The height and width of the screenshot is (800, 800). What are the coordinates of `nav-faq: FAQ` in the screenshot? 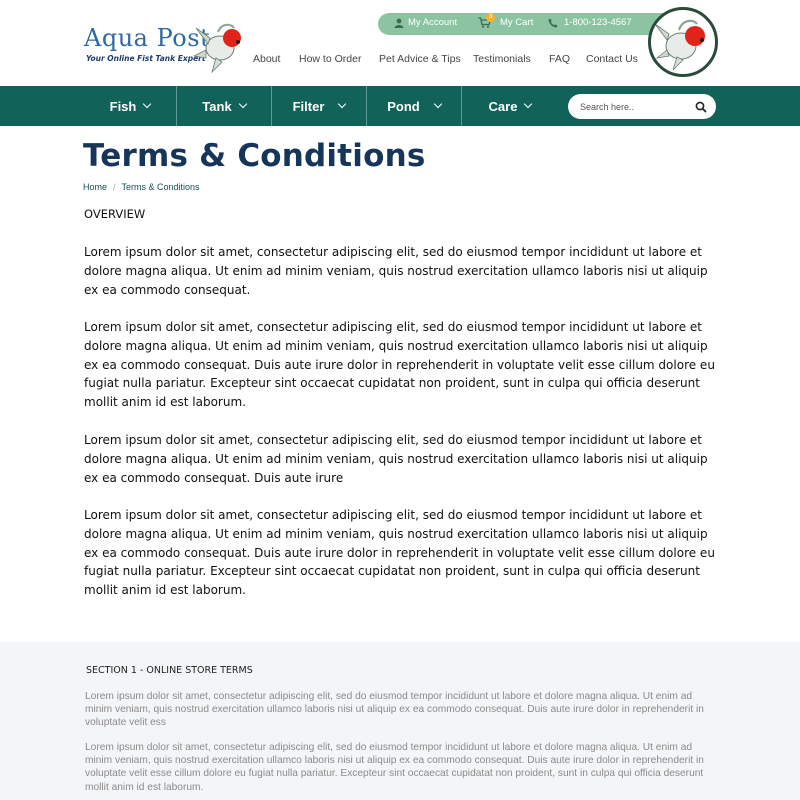 It's located at (559, 59).